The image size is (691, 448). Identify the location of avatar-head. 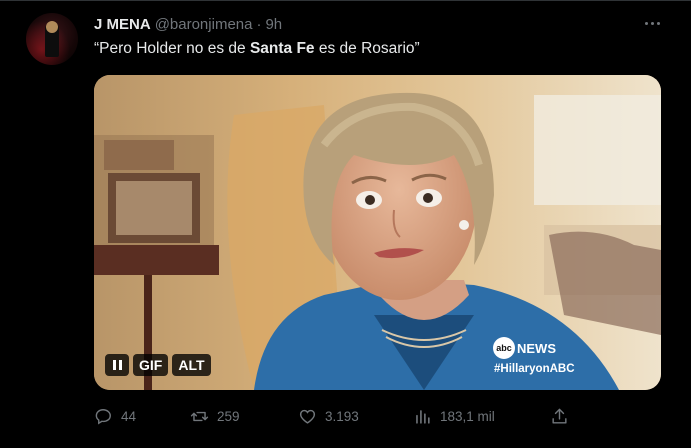
(52, 27).